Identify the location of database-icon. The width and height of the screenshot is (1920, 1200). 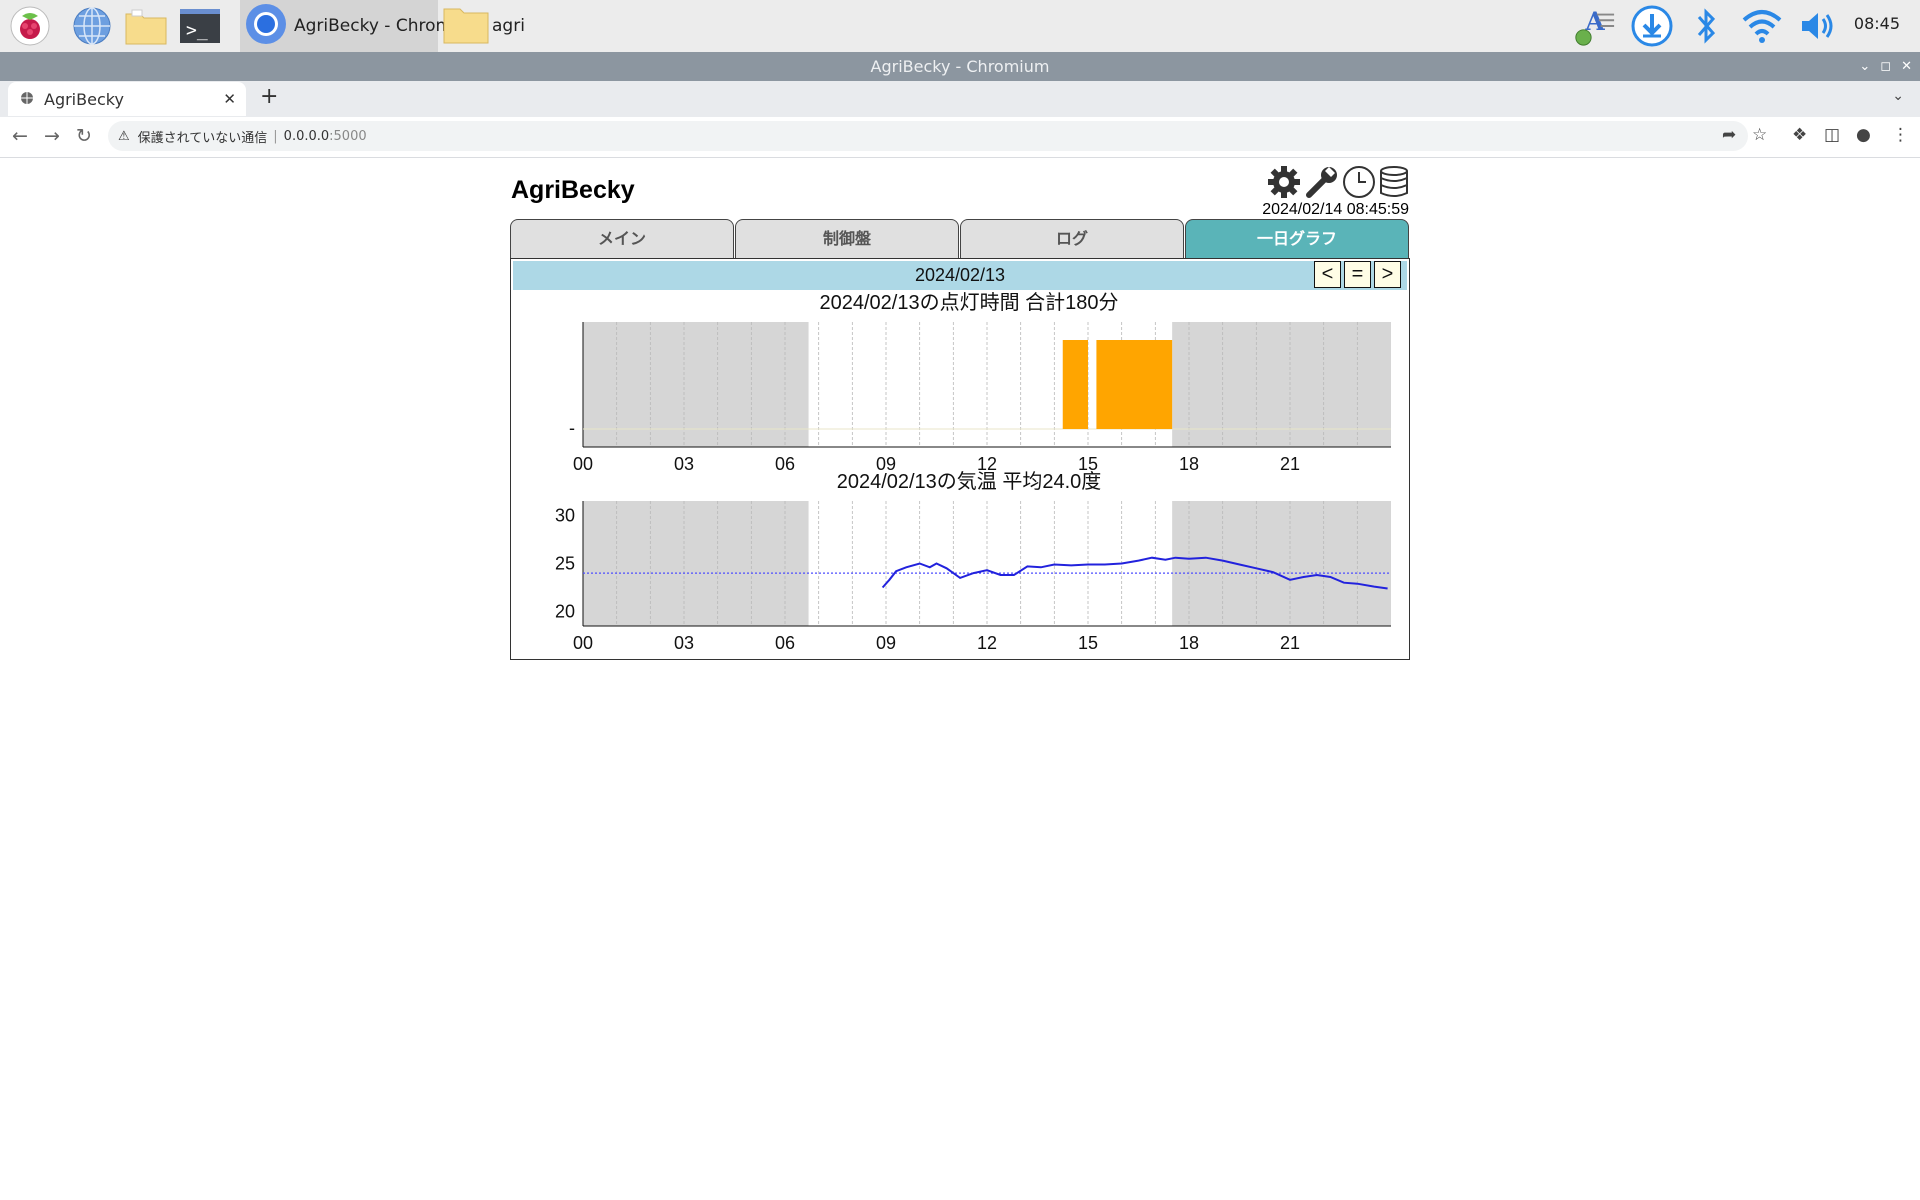
(1394, 184).